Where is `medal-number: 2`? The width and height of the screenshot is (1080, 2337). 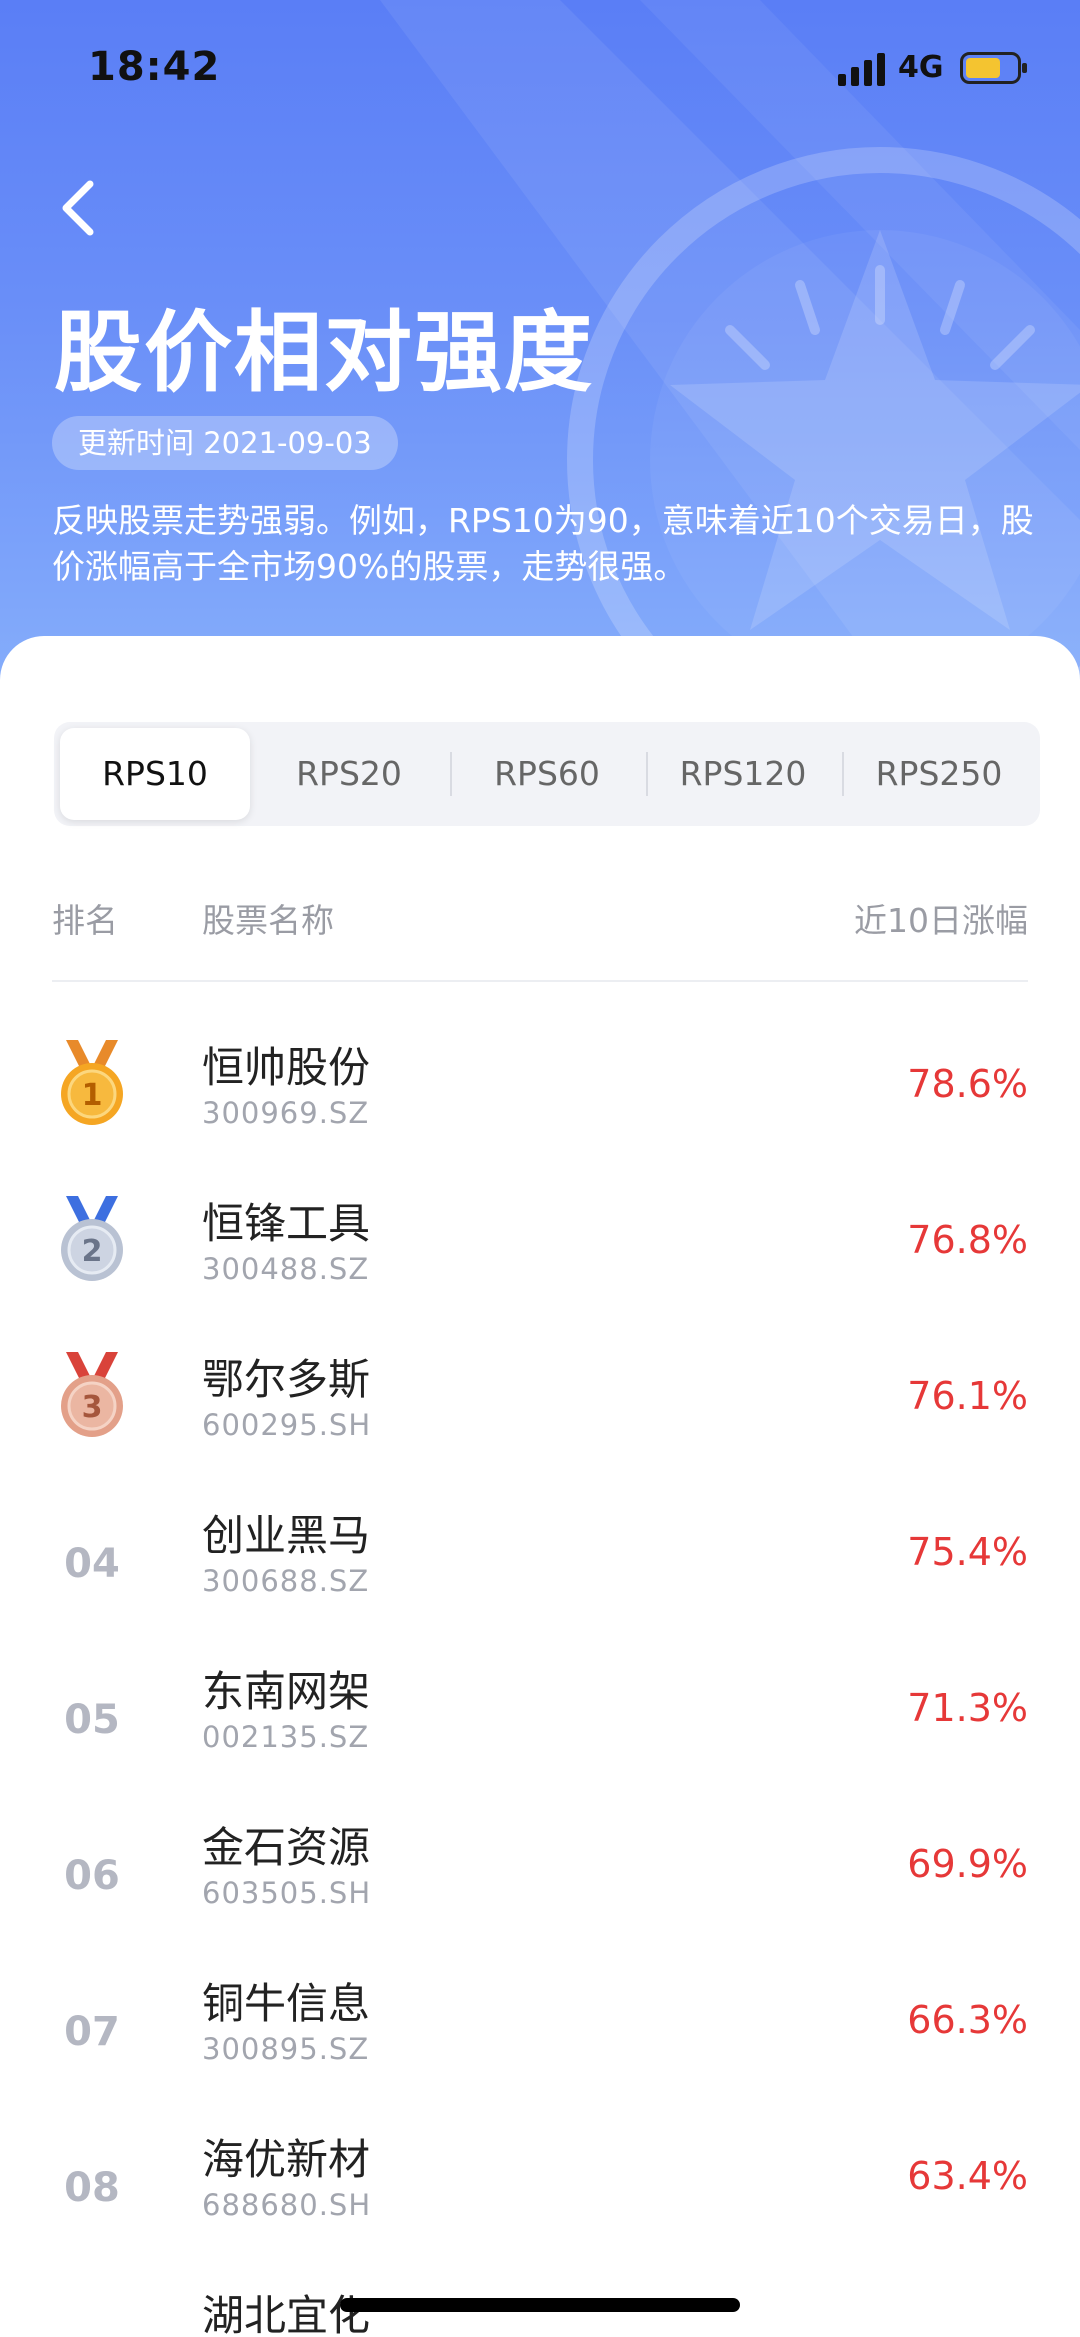 medal-number: 2 is located at coordinates (92, 1251).